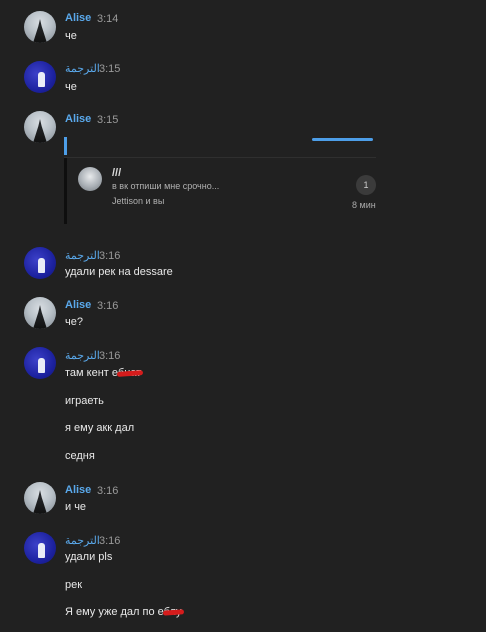  Describe the element at coordinates (91, 373) in the screenshot. I see `message-fragment: там кент е` at that location.